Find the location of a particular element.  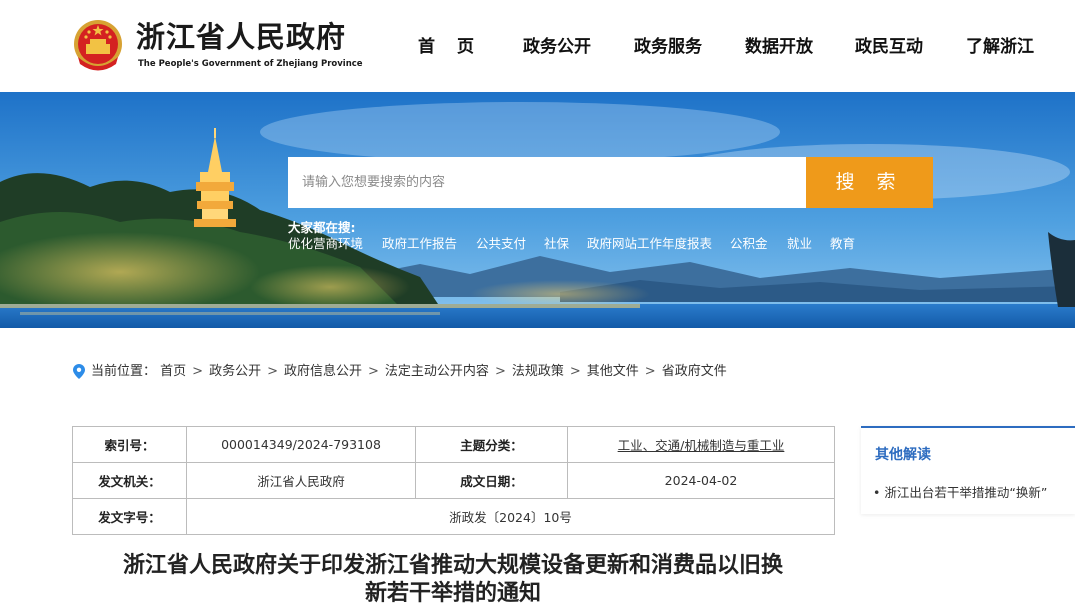

issuer-value: 浙江省人民政府 is located at coordinates (301, 480).